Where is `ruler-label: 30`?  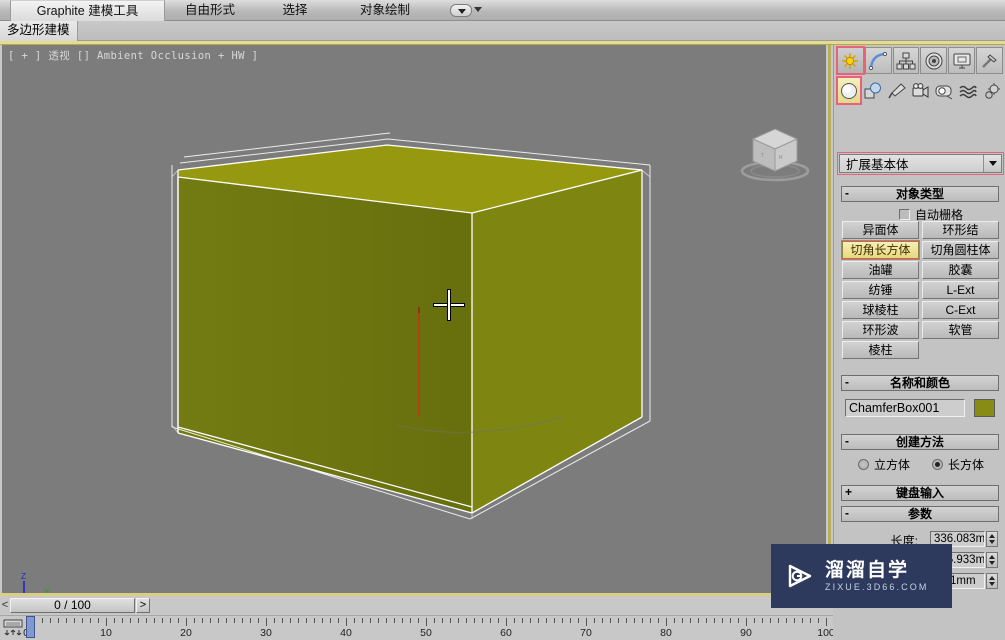
ruler-label: 30 is located at coordinates (266, 633).